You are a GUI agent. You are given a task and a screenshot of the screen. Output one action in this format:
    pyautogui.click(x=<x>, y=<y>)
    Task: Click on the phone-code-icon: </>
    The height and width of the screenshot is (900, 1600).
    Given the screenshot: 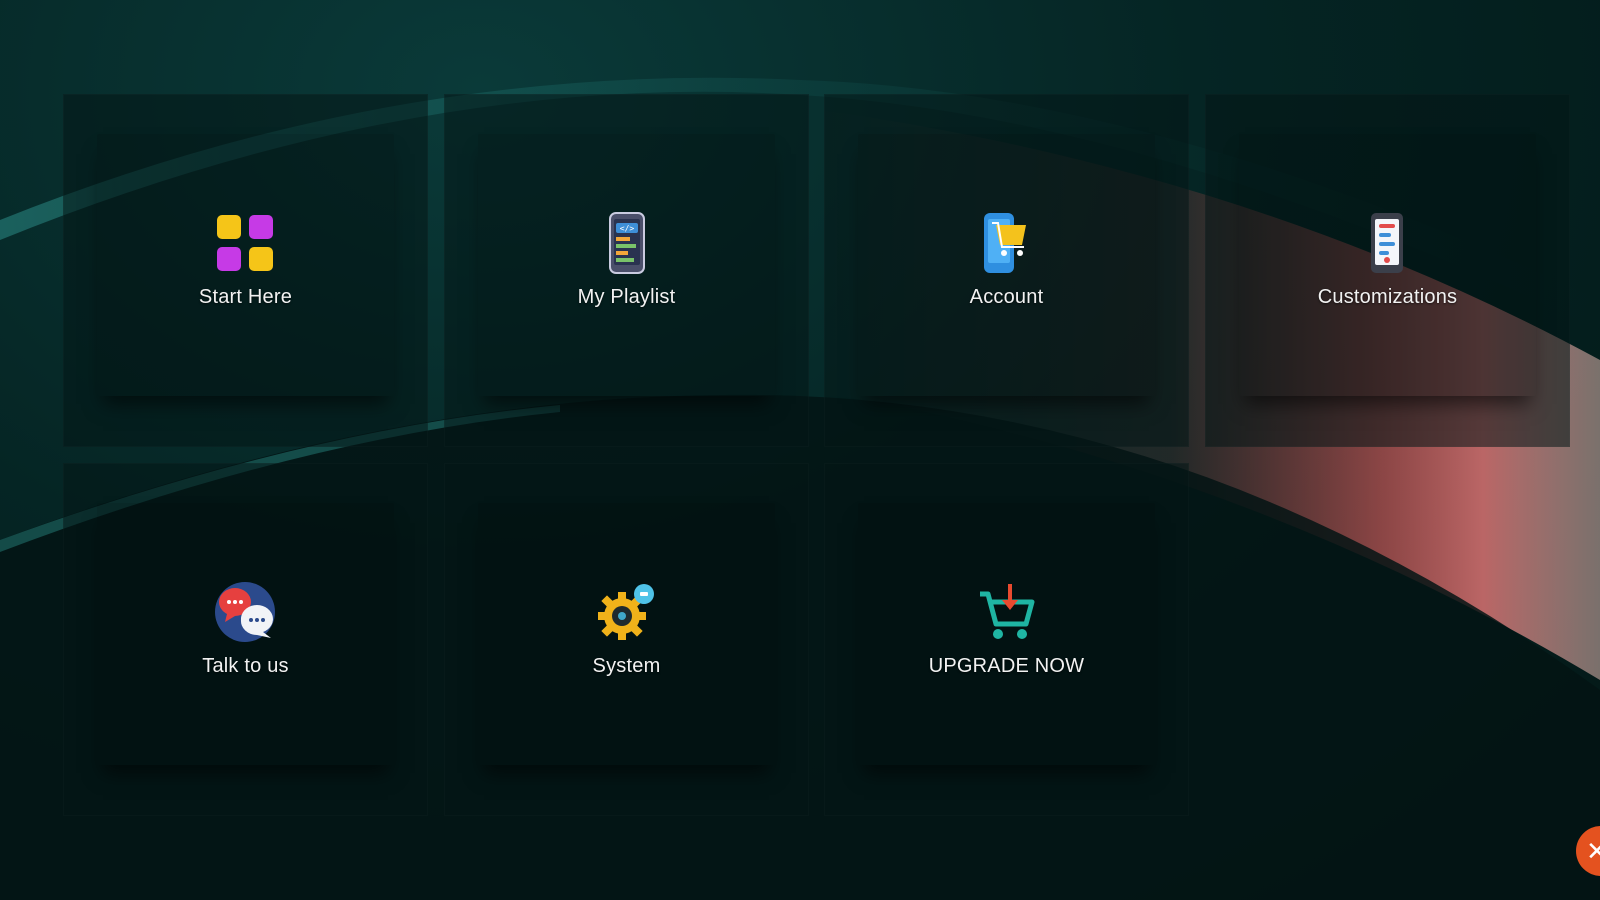 What is the action you would take?
    pyautogui.click(x=627, y=243)
    